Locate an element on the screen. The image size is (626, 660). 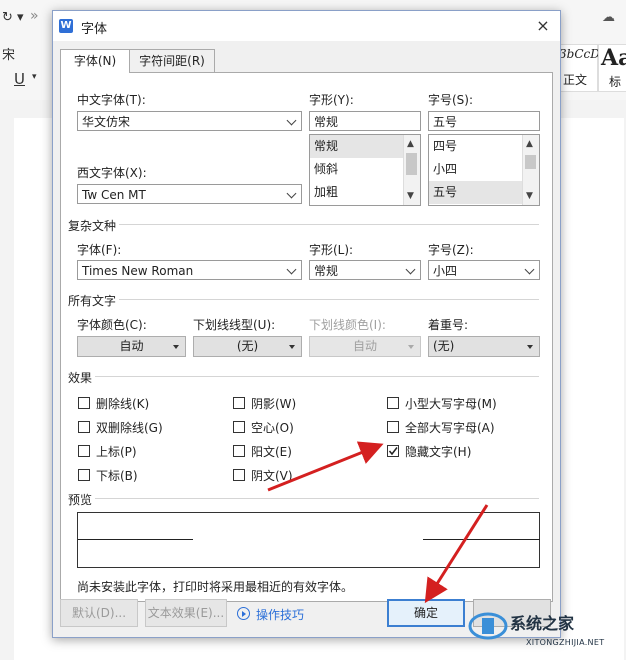
watermark-subtext: XITONGZHIJIA.NET is located at coordinates (565, 642).